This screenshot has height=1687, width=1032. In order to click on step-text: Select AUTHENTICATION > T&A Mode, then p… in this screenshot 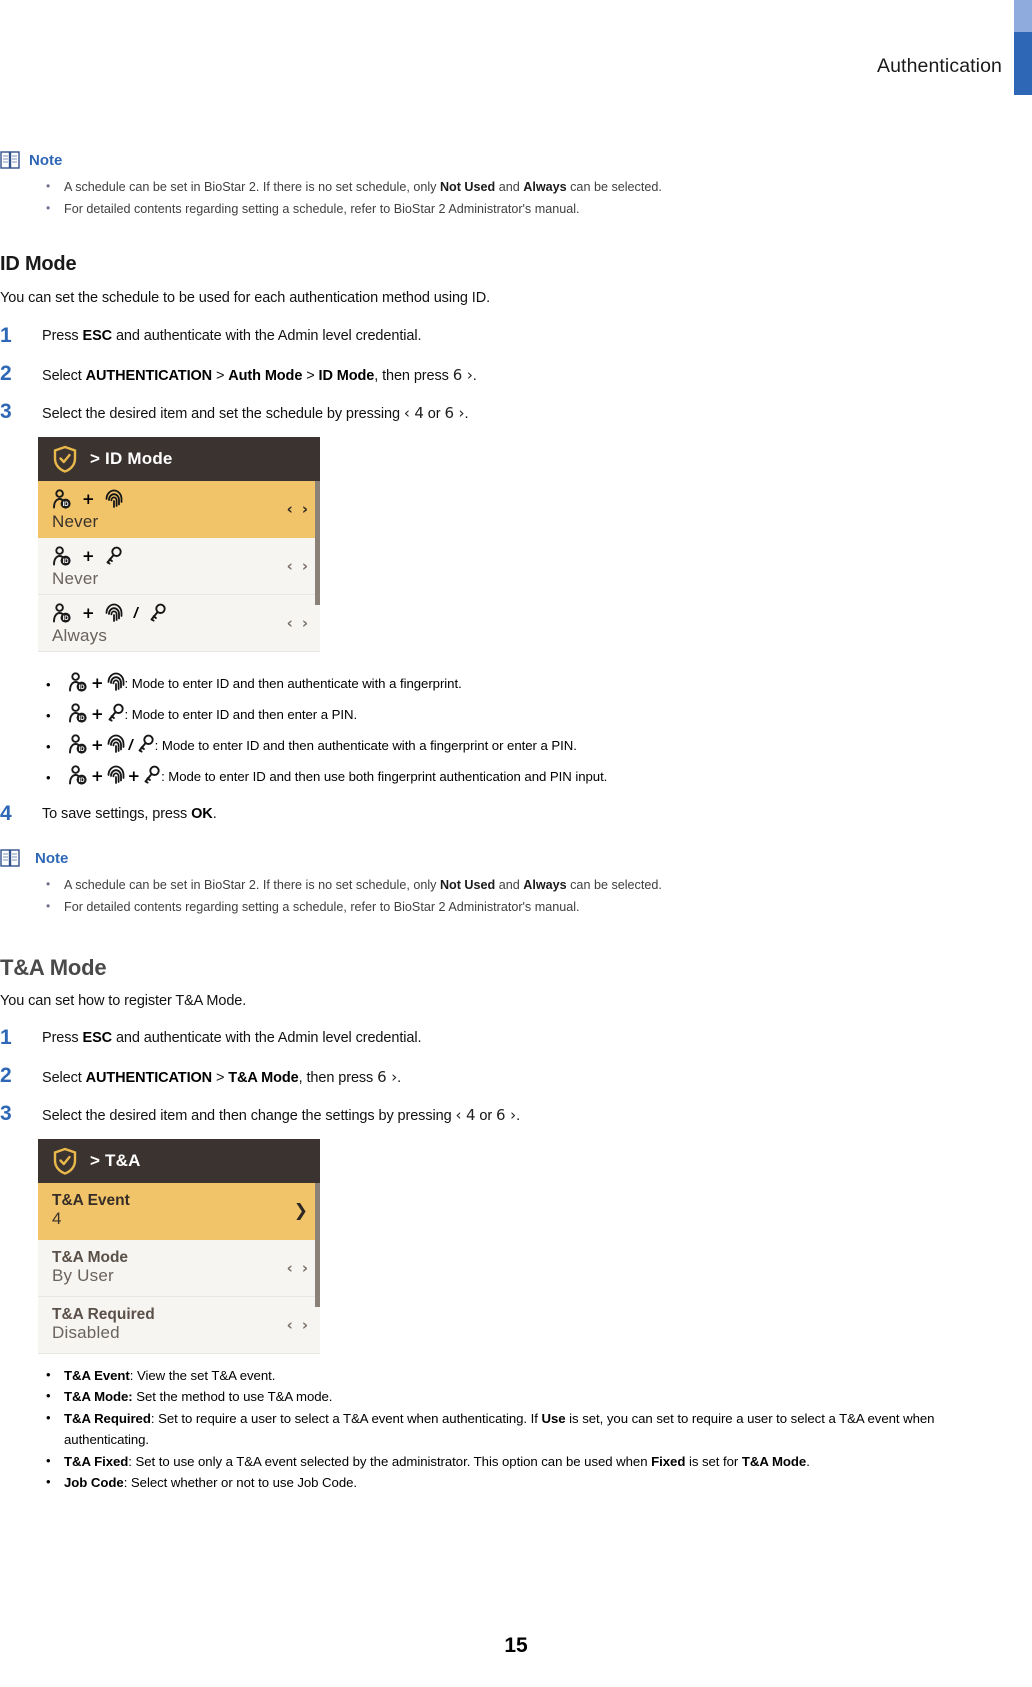, I will do `click(222, 1077)`.